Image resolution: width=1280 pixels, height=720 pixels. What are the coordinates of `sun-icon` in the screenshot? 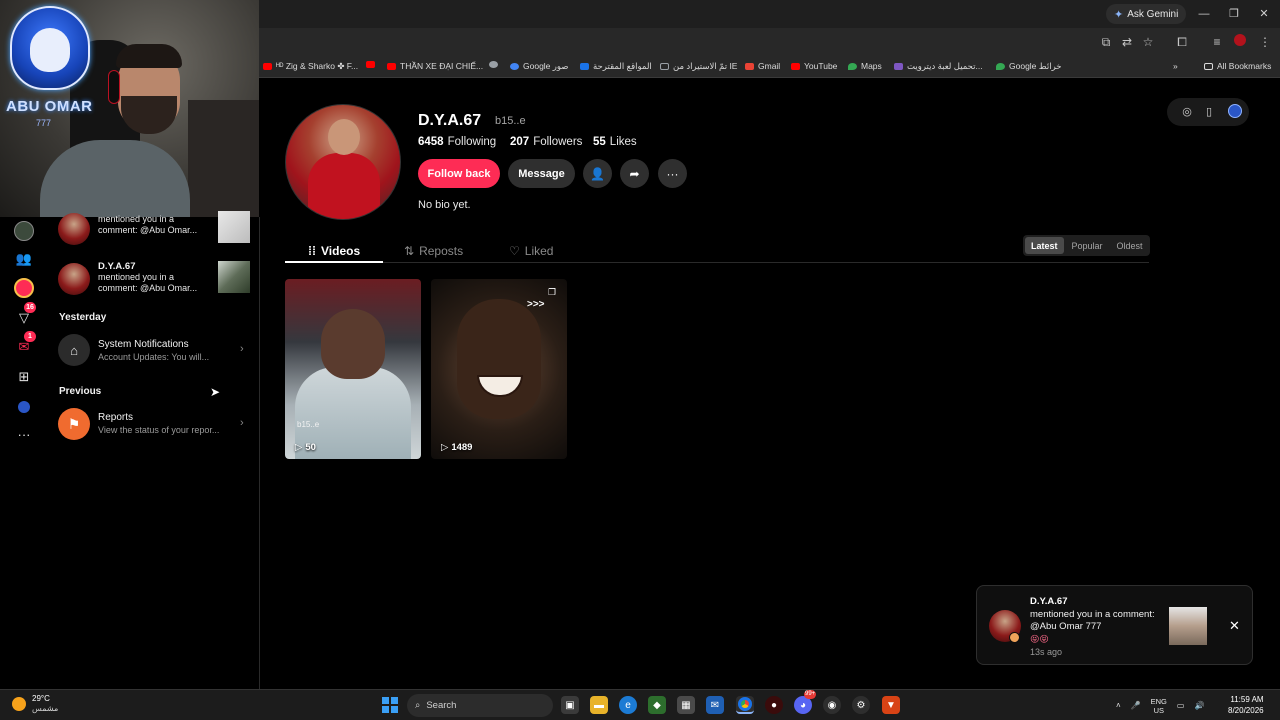 It's located at (19, 704).